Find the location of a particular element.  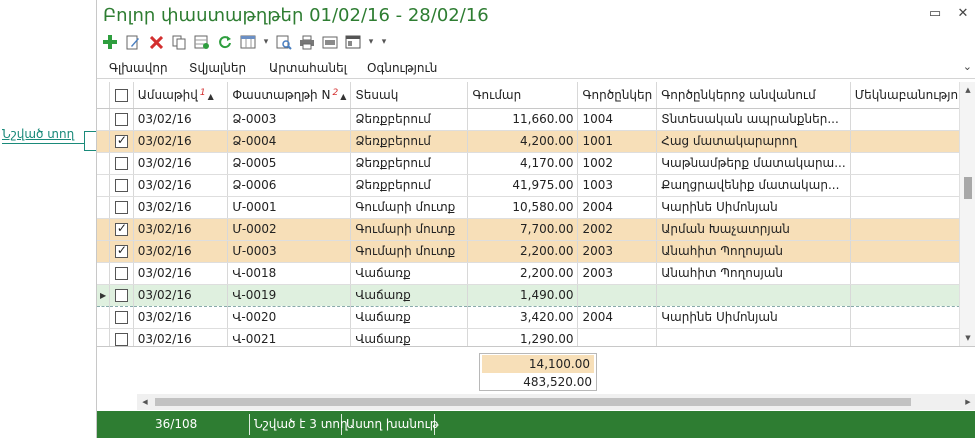

restore-button: ▭ is located at coordinates (935, 13).